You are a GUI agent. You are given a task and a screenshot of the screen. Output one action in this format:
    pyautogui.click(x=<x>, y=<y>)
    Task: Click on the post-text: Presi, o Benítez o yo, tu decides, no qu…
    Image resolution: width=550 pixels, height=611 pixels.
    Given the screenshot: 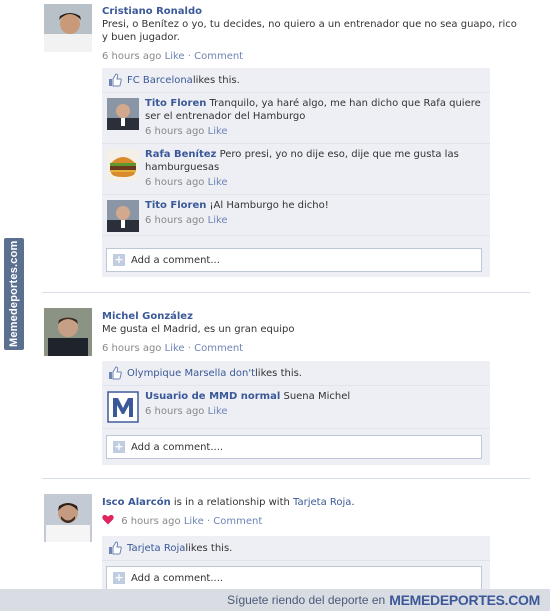 What is the action you would take?
    pyautogui.click(x=309, y=31)
    